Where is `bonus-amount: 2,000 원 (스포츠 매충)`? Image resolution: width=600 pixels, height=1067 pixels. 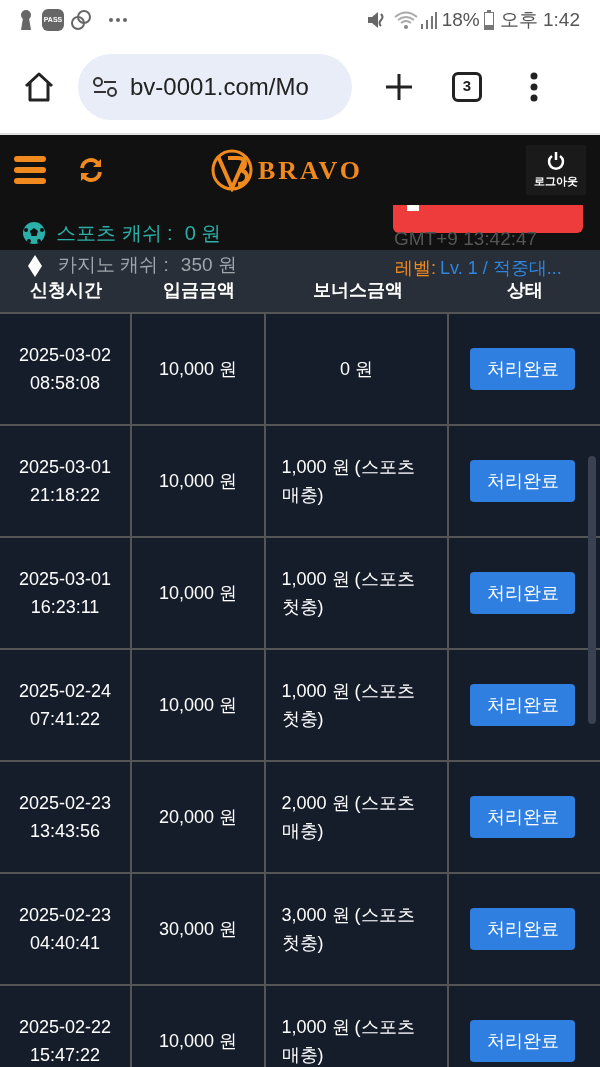 bonus-amount: 2,000 원 (스포츠 매충) is located at coordinates (348, 817).